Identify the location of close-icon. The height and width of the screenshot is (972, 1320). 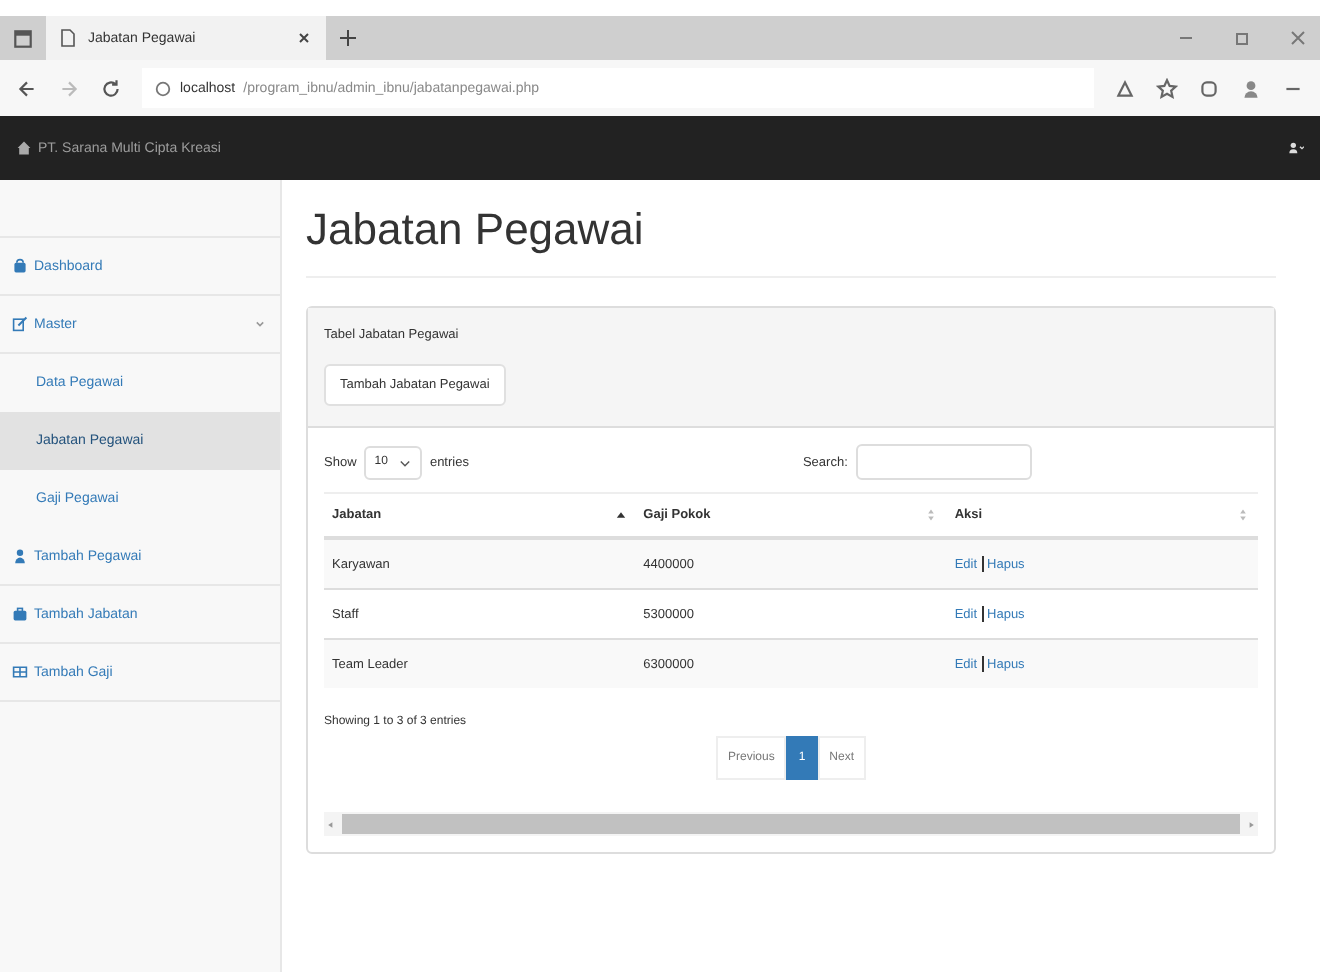
(304, 38).